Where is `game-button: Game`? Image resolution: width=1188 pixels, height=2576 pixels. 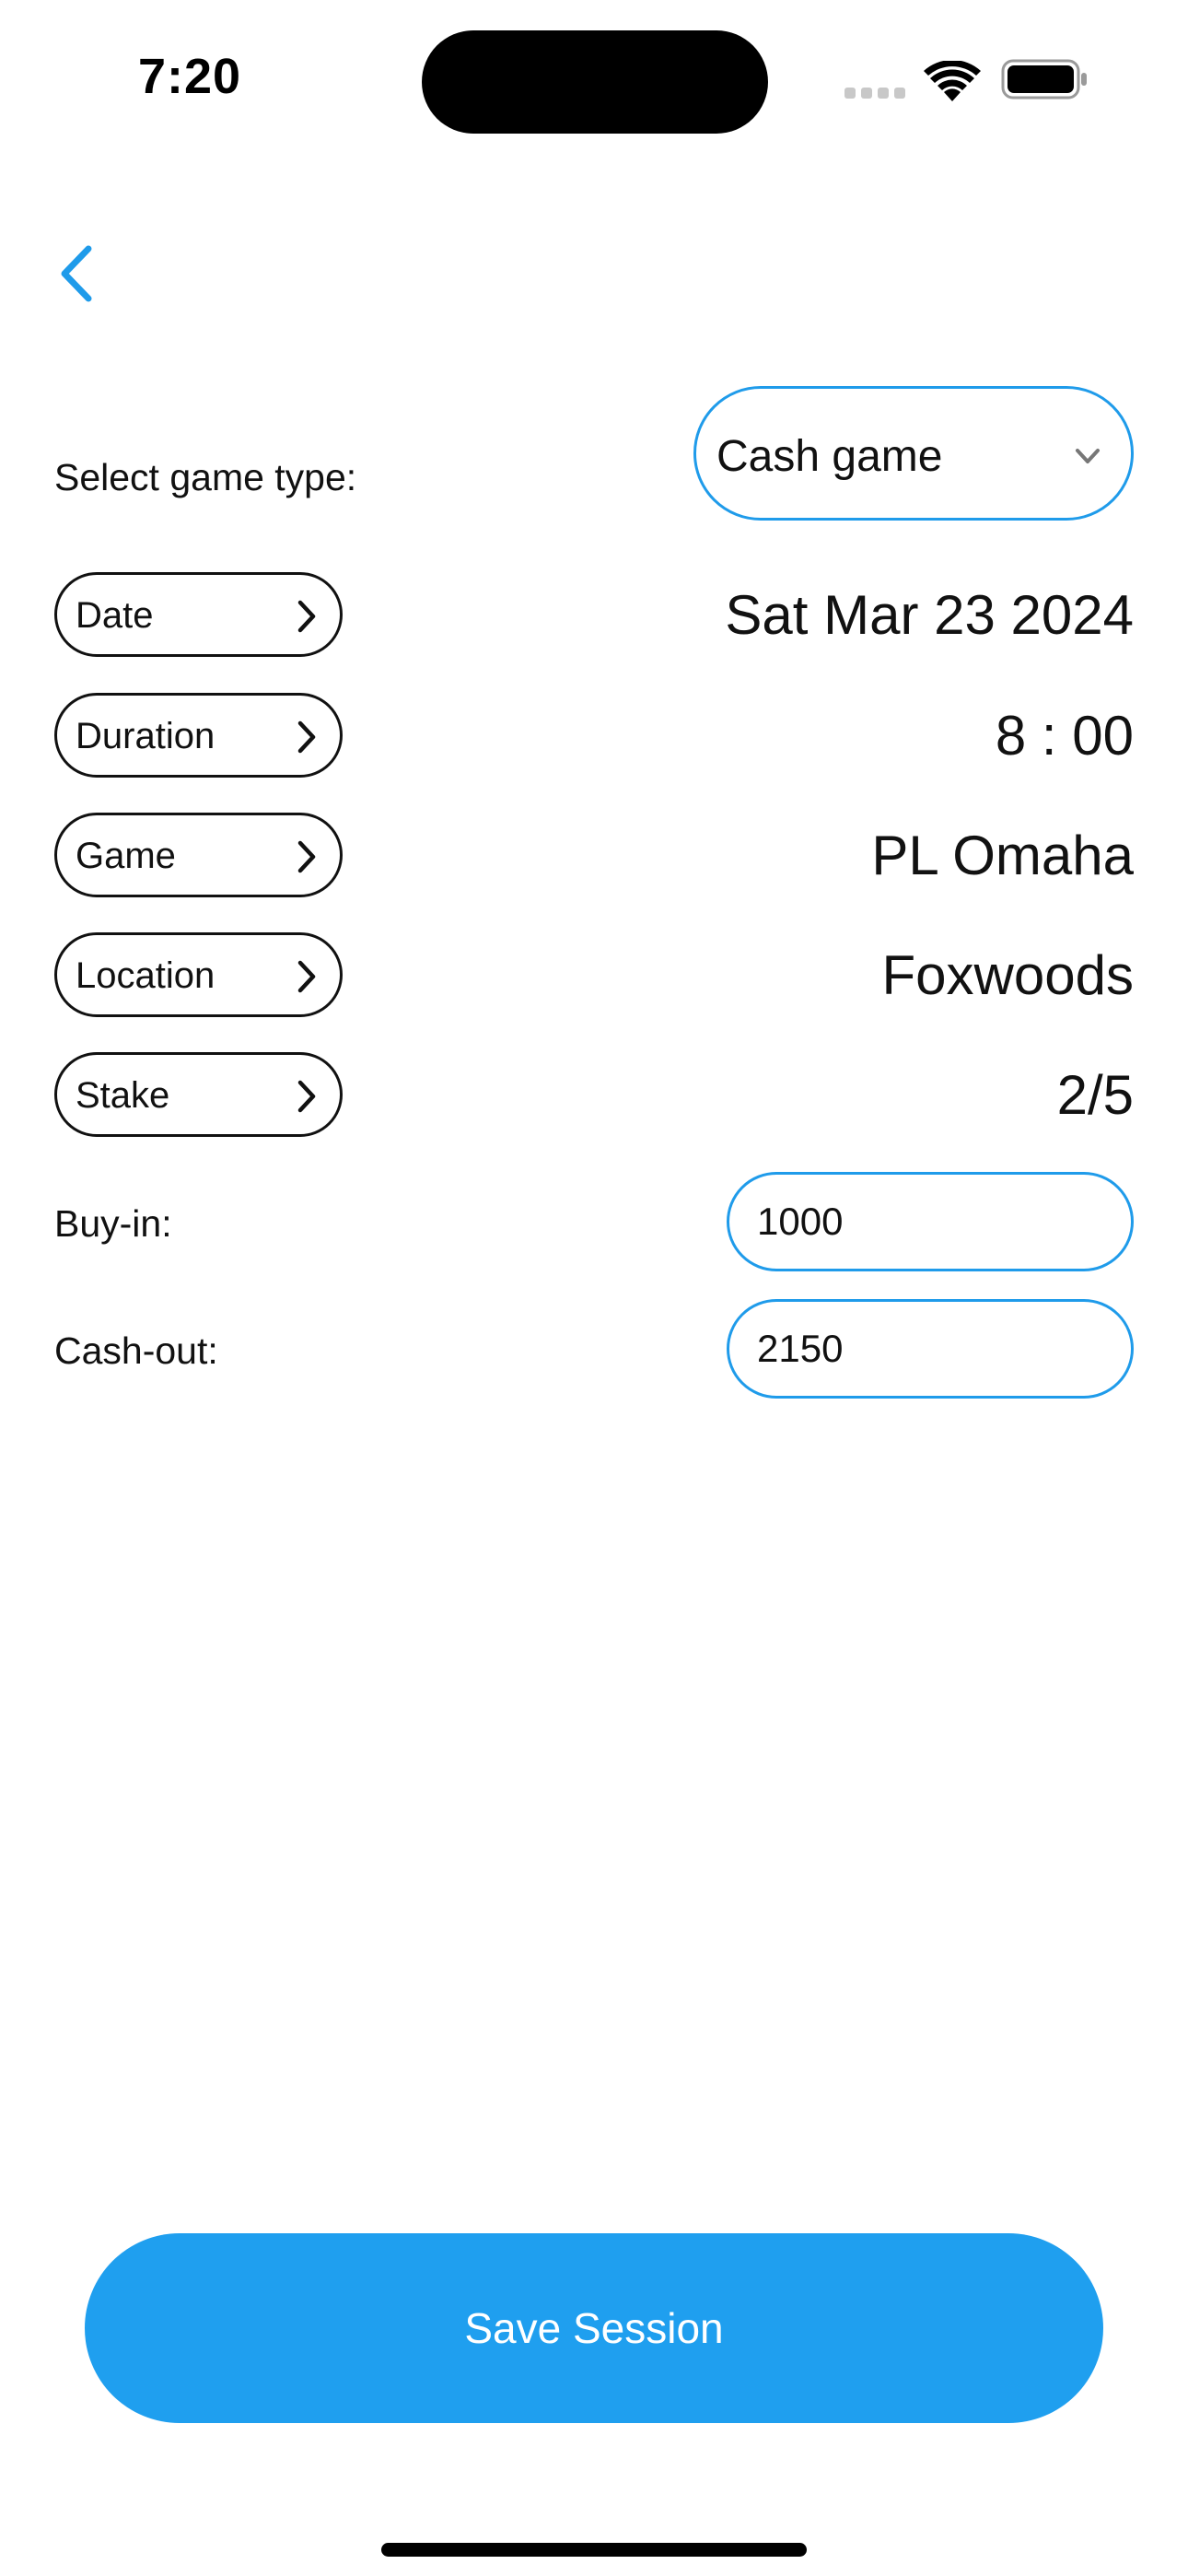 game-button: Game is located at coordinates (198, 855).